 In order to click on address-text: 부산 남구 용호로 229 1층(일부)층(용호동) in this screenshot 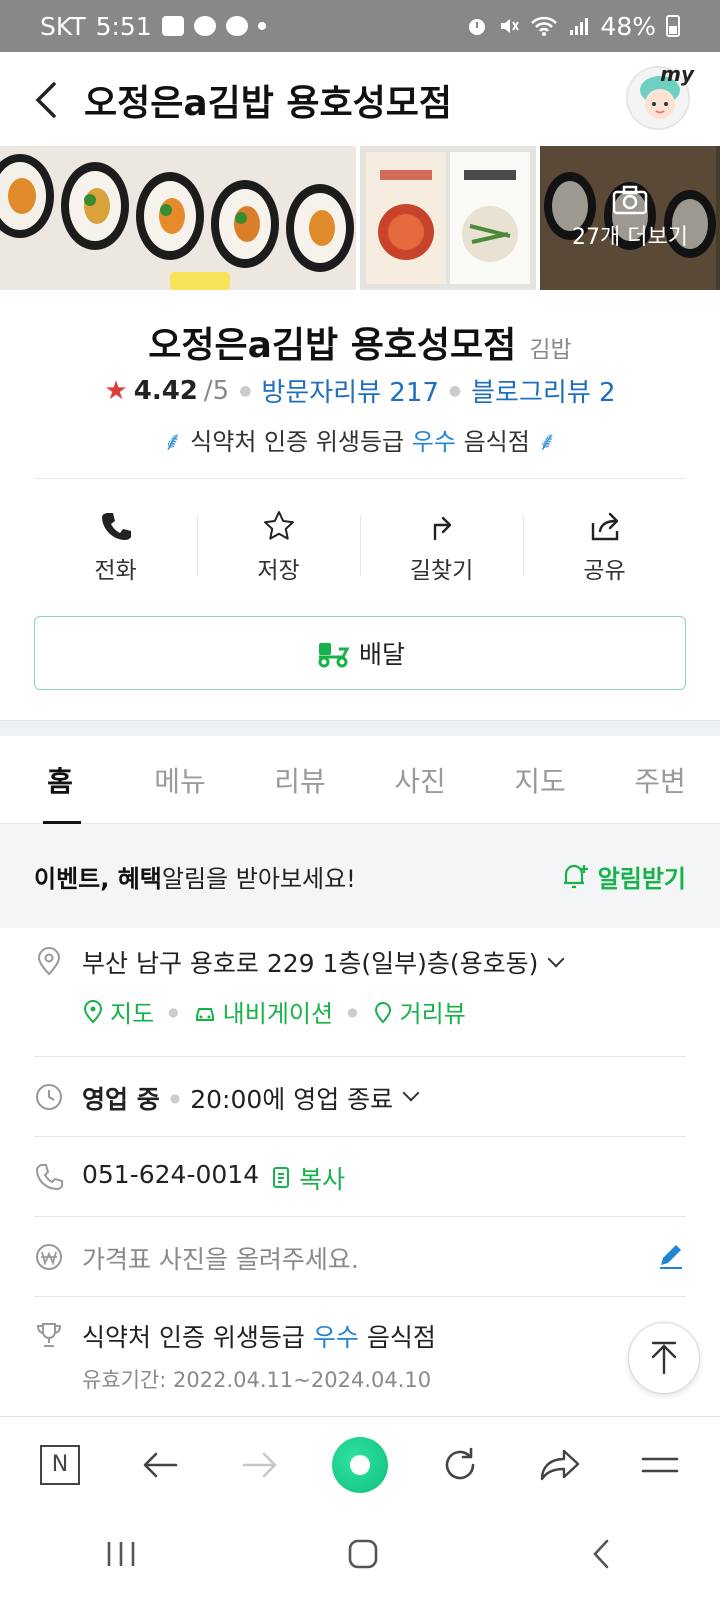, I will do `click(310, 963)`.